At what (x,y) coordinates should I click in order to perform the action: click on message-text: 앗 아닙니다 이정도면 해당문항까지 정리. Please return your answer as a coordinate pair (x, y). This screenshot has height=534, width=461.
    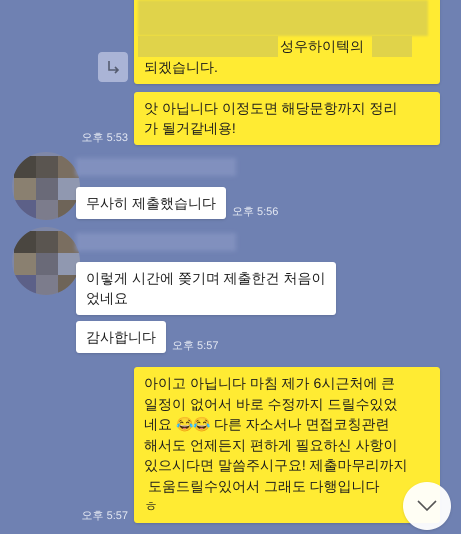
    Looking at the image, I should click on (271, 108).